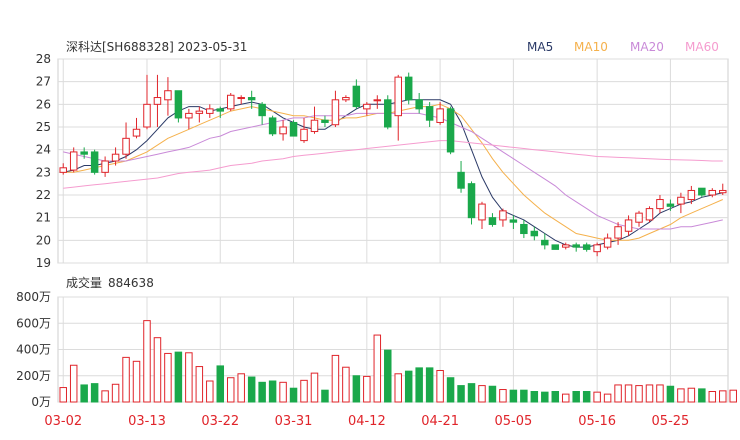 The height and width of the screenshot is (440, 740). What do you see at coordinates (294, 421) in the screenshot?
I see `date-tick-label: 03-31` at bounding box center [294, 421].